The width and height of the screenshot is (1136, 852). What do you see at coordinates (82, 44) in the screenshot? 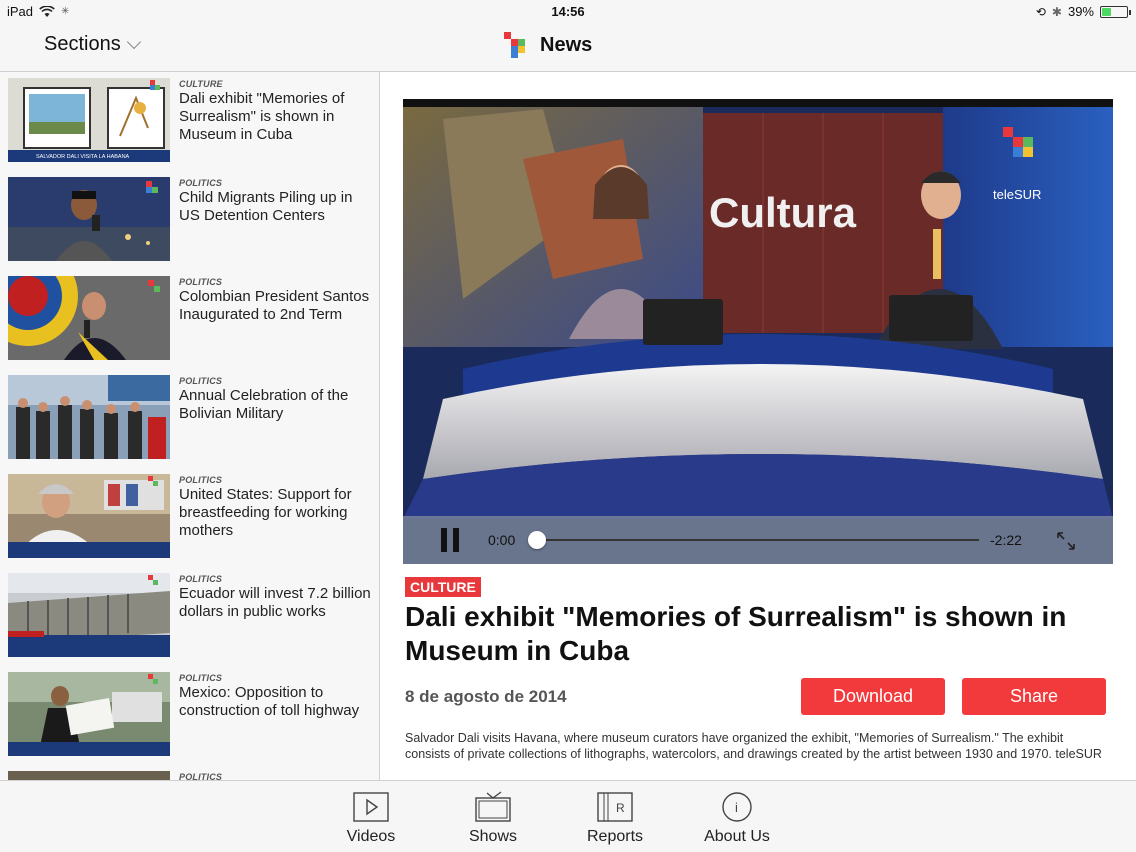
I see `sections-label: Sections` at bounding box center [82, 44].